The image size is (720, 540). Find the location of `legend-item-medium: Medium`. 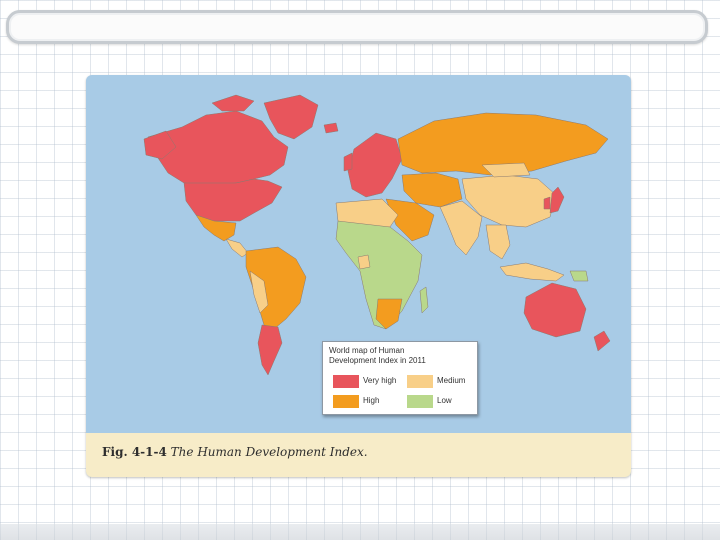

legend-item-medium: Medium is located at coordinates (442, 381).